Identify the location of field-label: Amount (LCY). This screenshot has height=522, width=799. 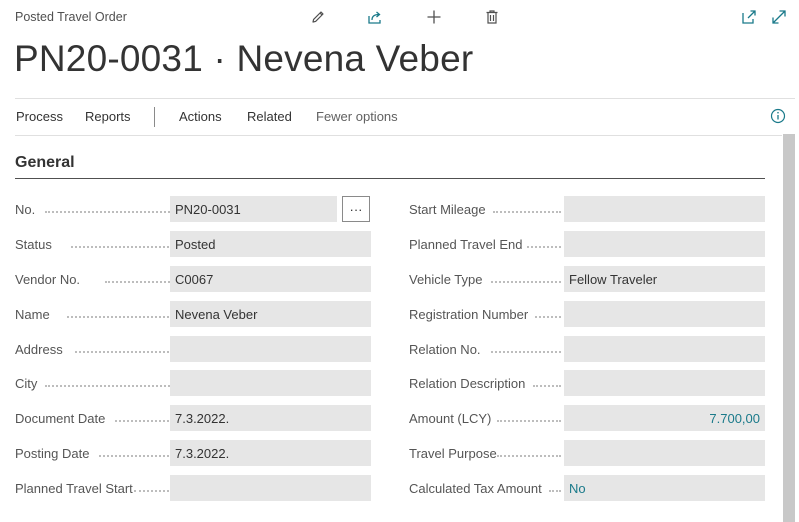
(450, 418).